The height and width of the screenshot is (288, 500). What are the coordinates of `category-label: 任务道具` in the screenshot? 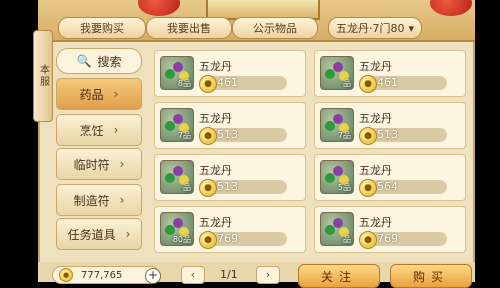 It's located at (91, 234).